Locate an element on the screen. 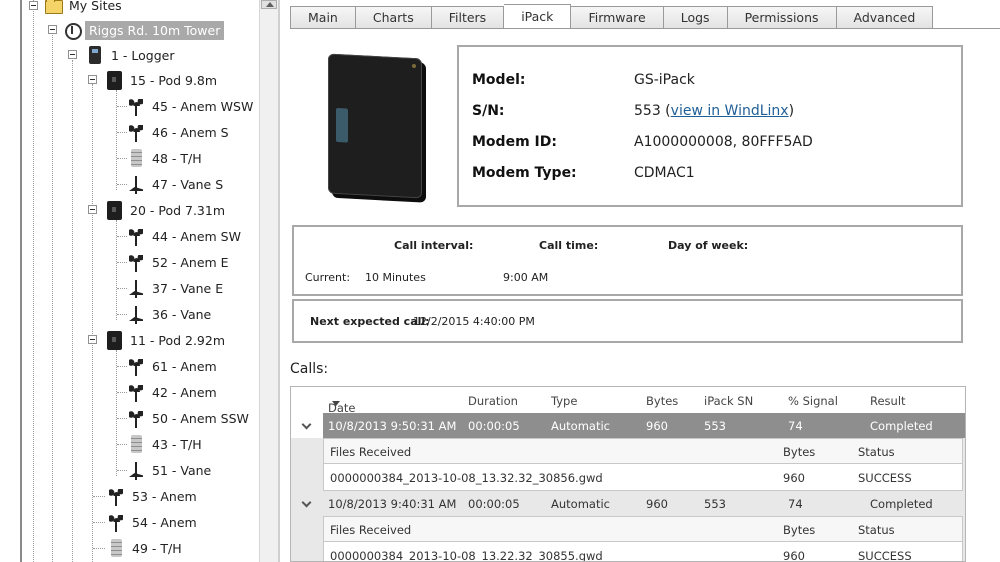  tree-node-logger: 1 - Logger is located at coordinates (131, 55).